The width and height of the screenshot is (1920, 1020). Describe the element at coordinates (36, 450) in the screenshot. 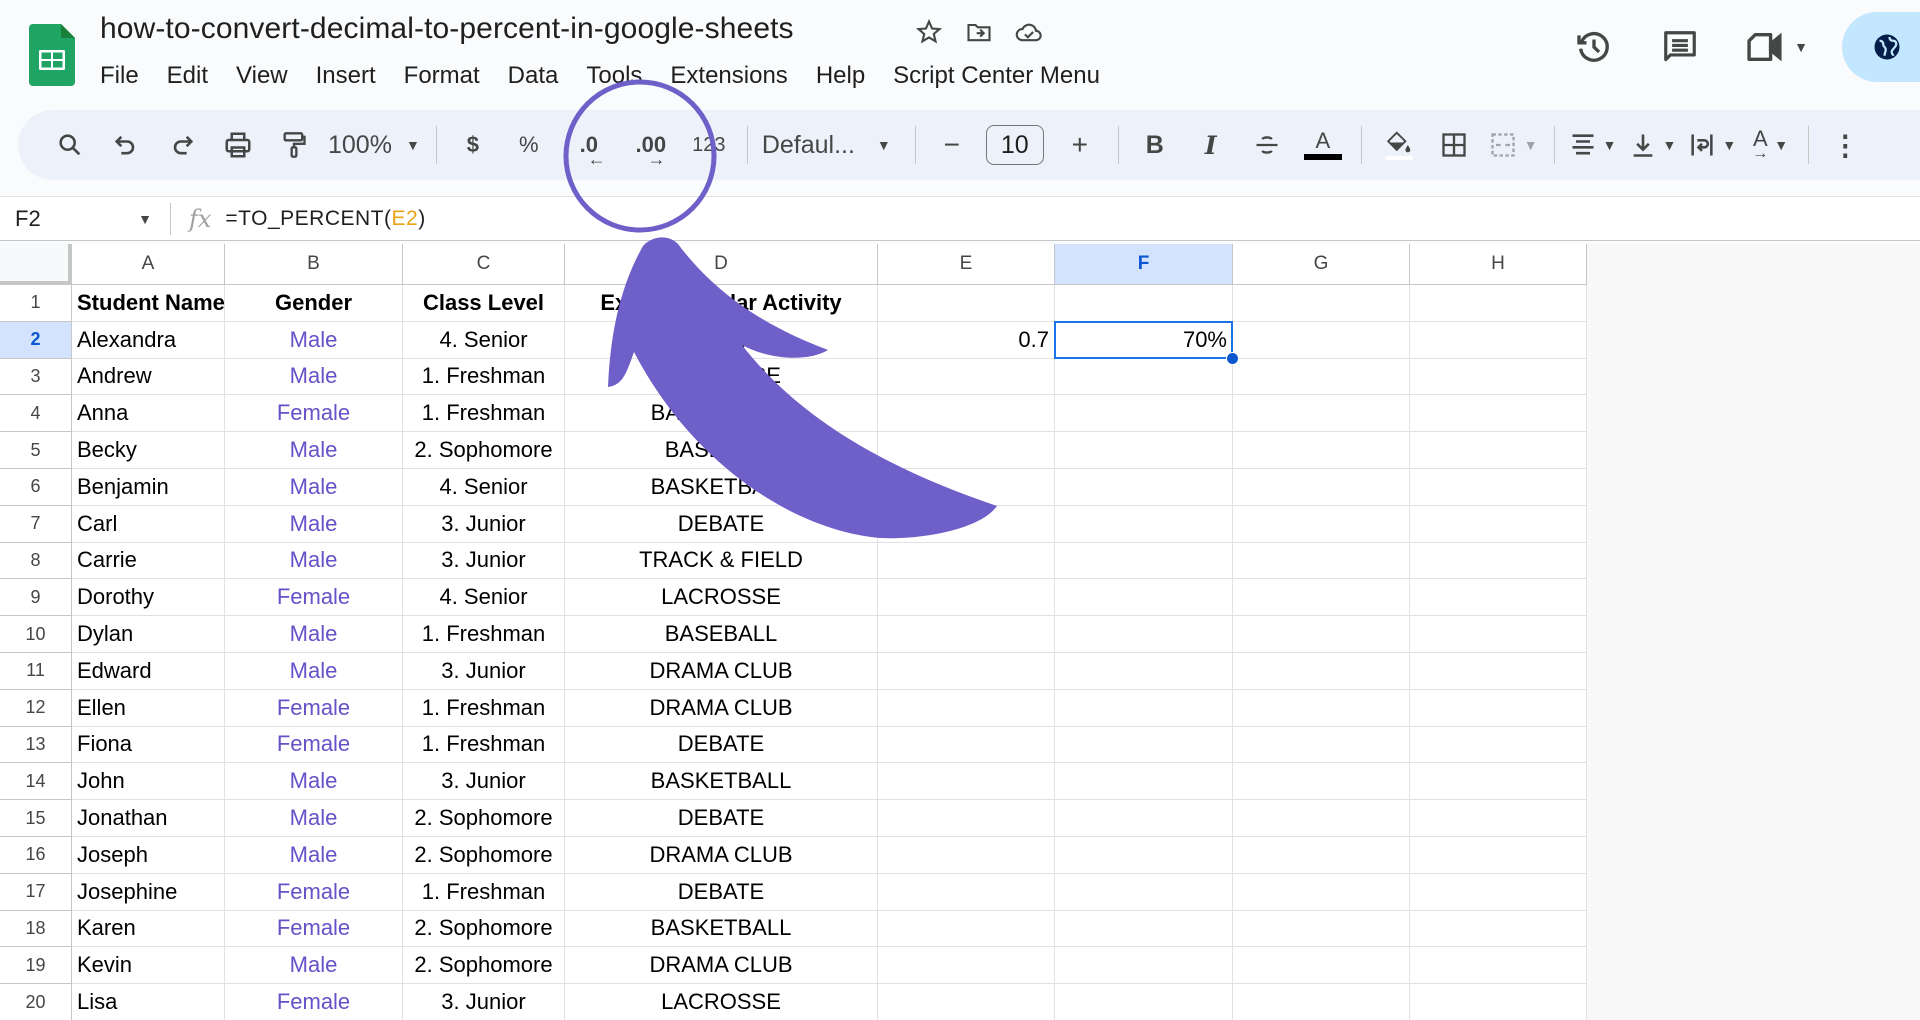

I see `row-header-5: 5` at that location.